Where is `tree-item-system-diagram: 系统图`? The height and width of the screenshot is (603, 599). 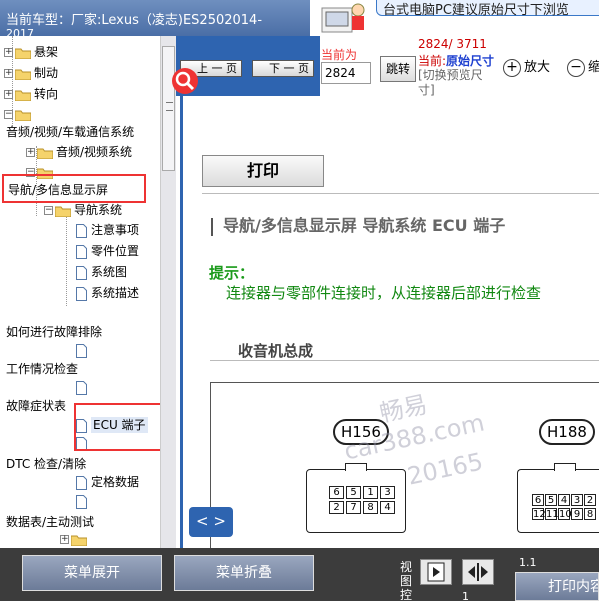
tree-item-system-diagram: 系统图 is located at coordinates (101, 272).